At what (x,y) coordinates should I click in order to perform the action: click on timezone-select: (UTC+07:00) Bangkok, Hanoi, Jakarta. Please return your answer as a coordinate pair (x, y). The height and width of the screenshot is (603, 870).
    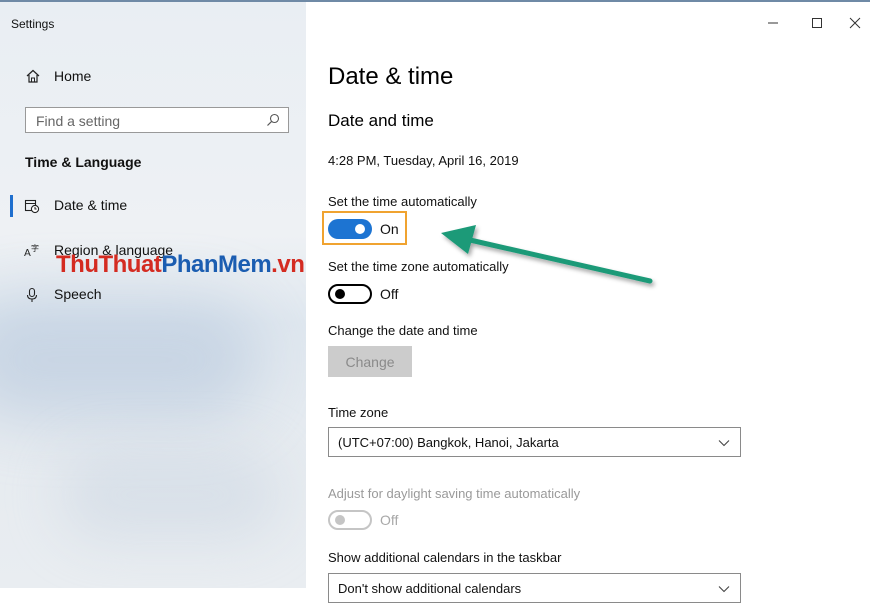
    Looking at the image, I should click on (534, 442).